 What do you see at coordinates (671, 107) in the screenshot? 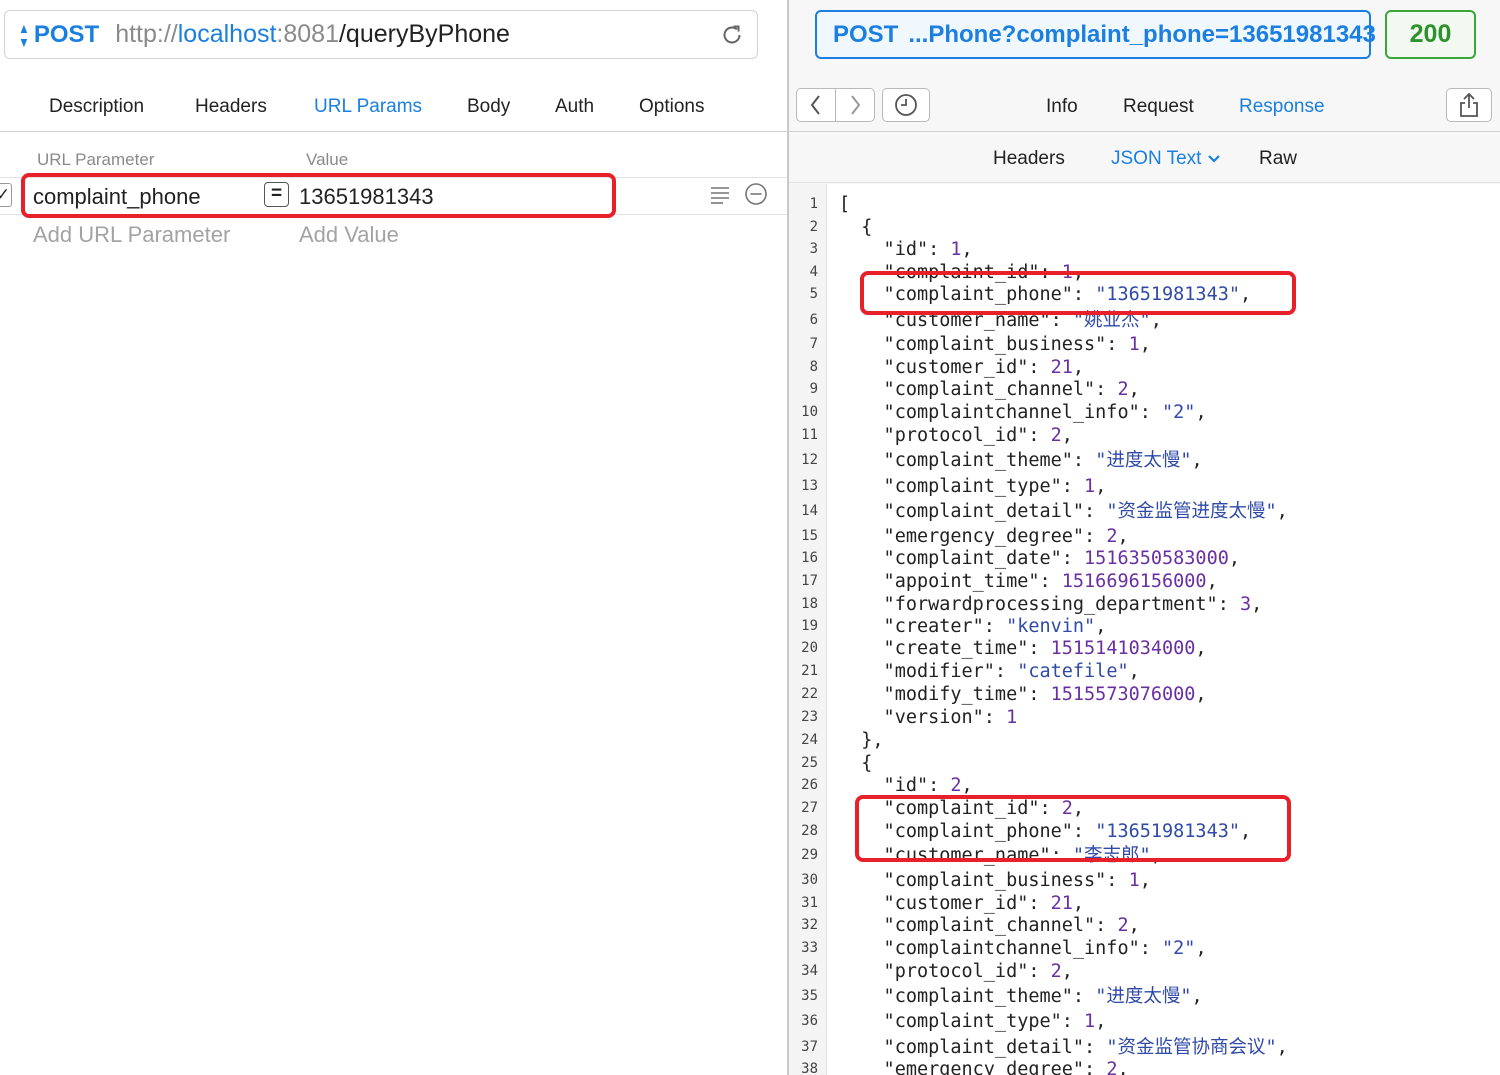
I see `tab-options: Options` at bounding box center [671, 107].